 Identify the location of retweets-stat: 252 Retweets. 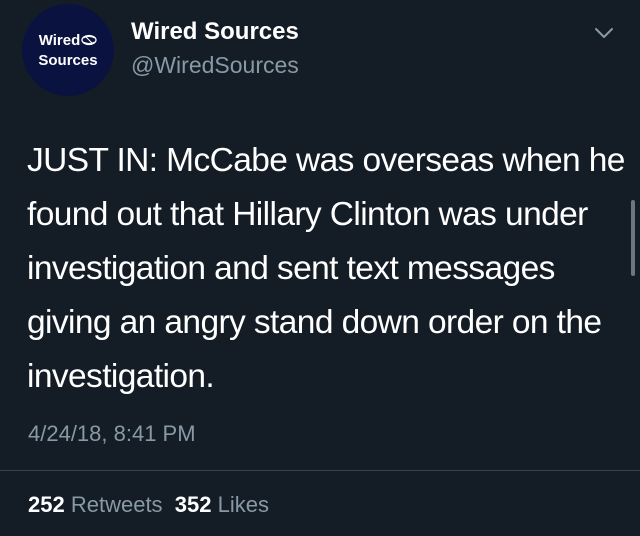
(95, 504).